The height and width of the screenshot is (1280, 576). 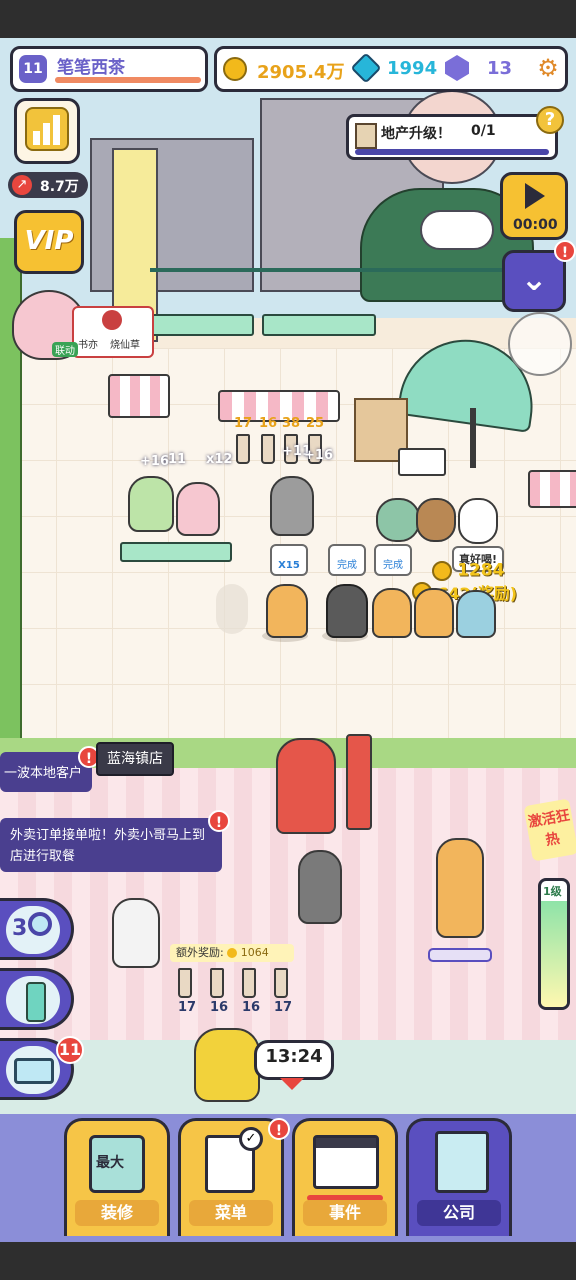 What do you see at coordinates (235, 69) in the screenshot?
I see `coin-icon` at bounding box center [235, 69].